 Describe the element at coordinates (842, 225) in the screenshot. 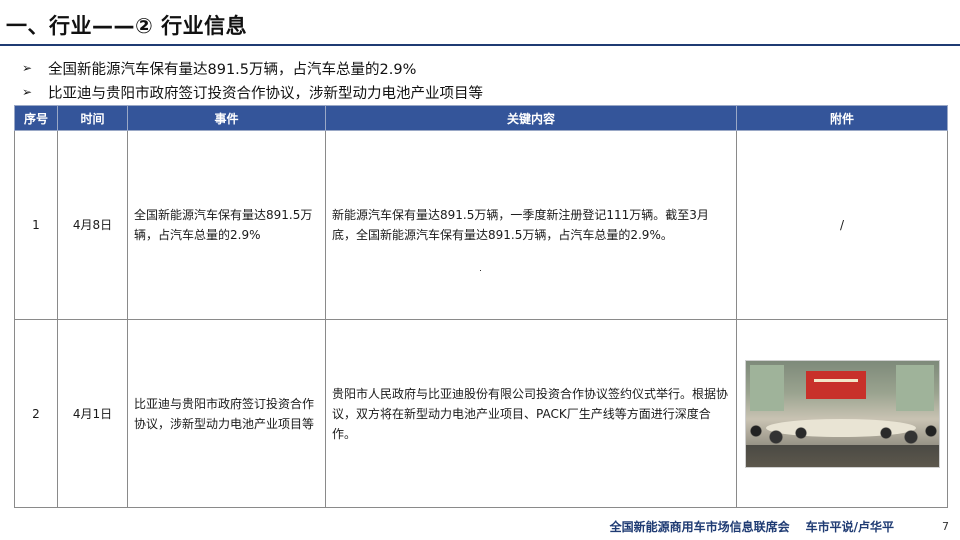

I see `cell-attachment: /` at that location.